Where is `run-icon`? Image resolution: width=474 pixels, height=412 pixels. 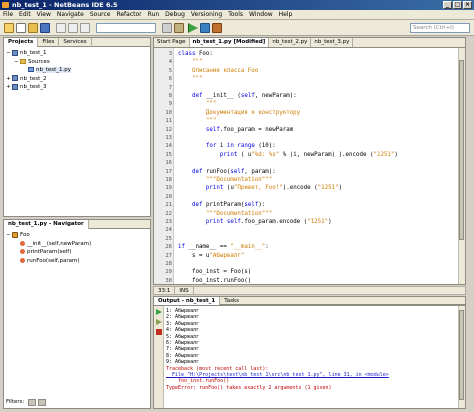 run-icon is located at coordinates (193, 28).